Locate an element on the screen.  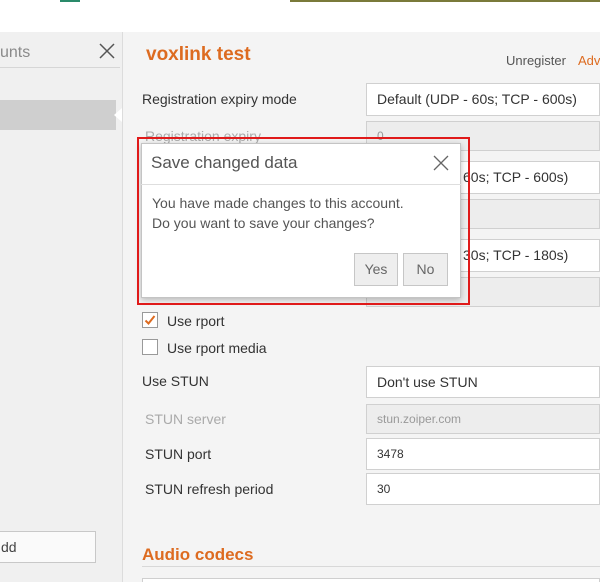
use-stun-label: Use STUN is located at coordinates (175, 381).